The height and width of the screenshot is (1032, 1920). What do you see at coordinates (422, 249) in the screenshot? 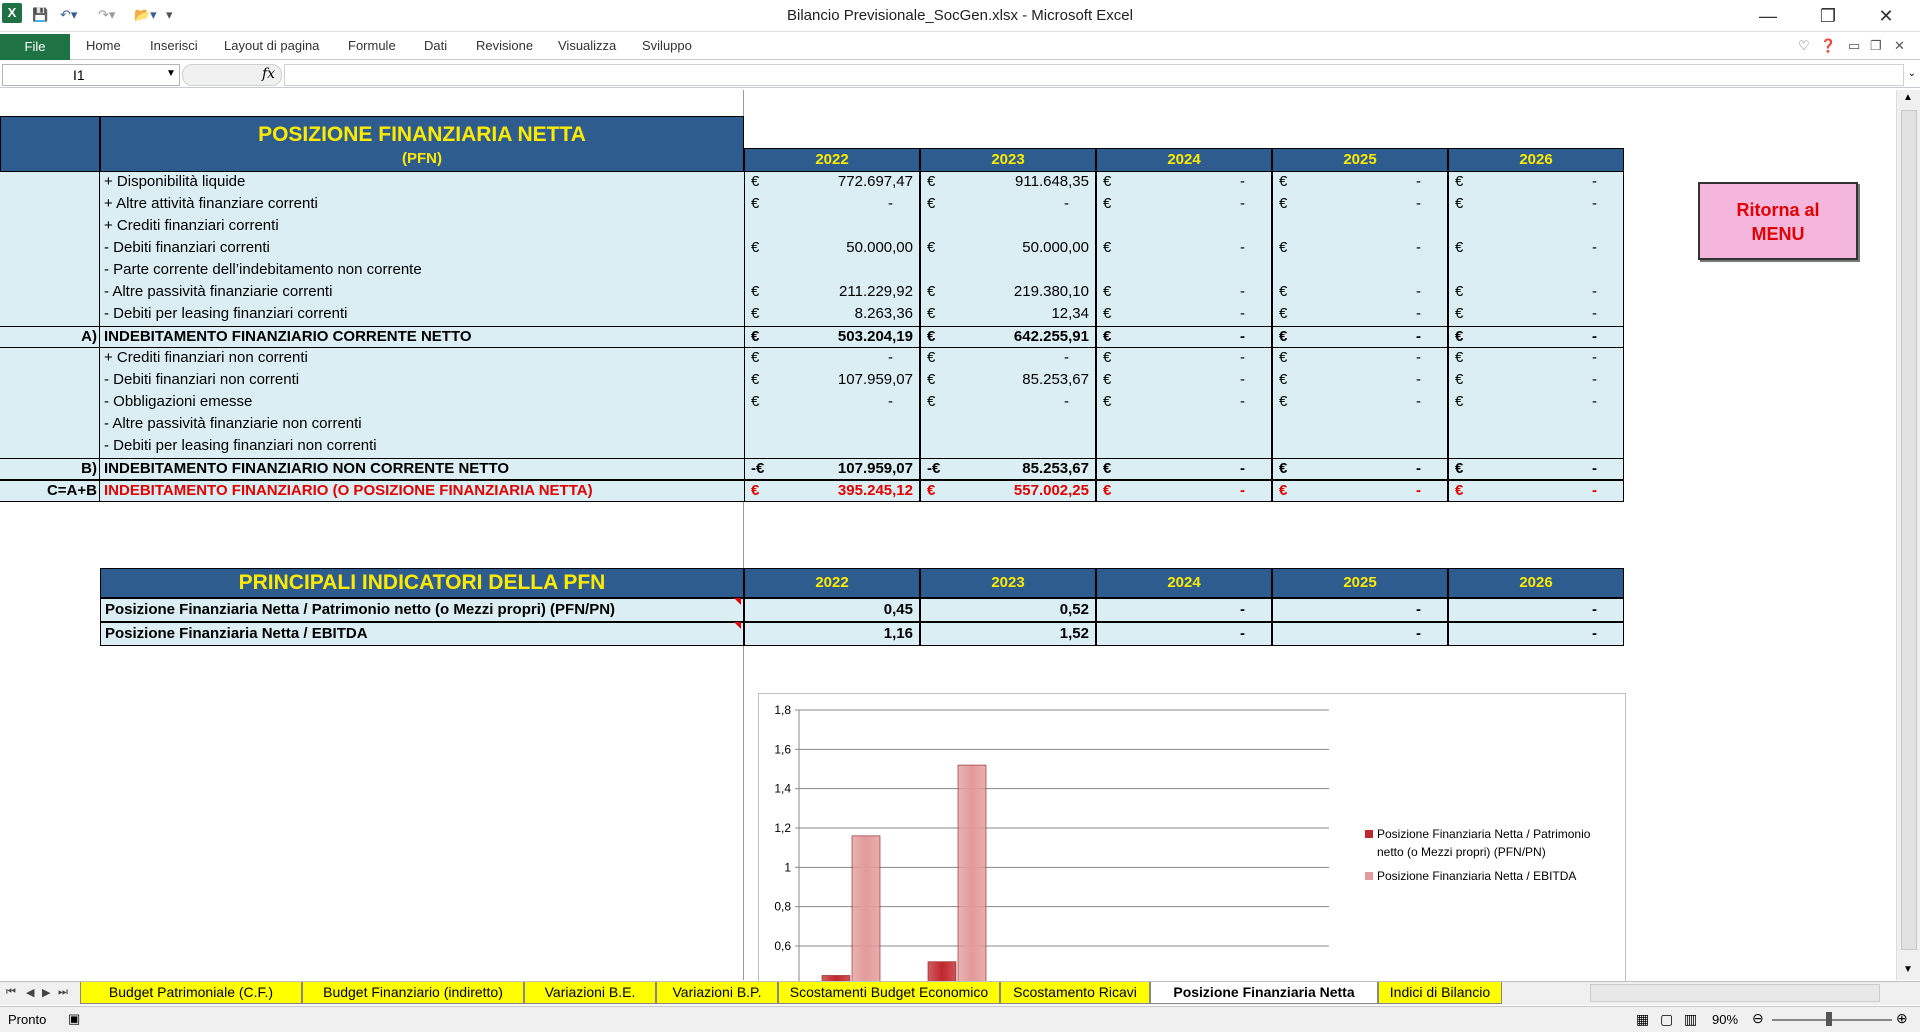
I see `pfn-row-label: - Debiti finanziari correnti` at bounding box center [422, 249].